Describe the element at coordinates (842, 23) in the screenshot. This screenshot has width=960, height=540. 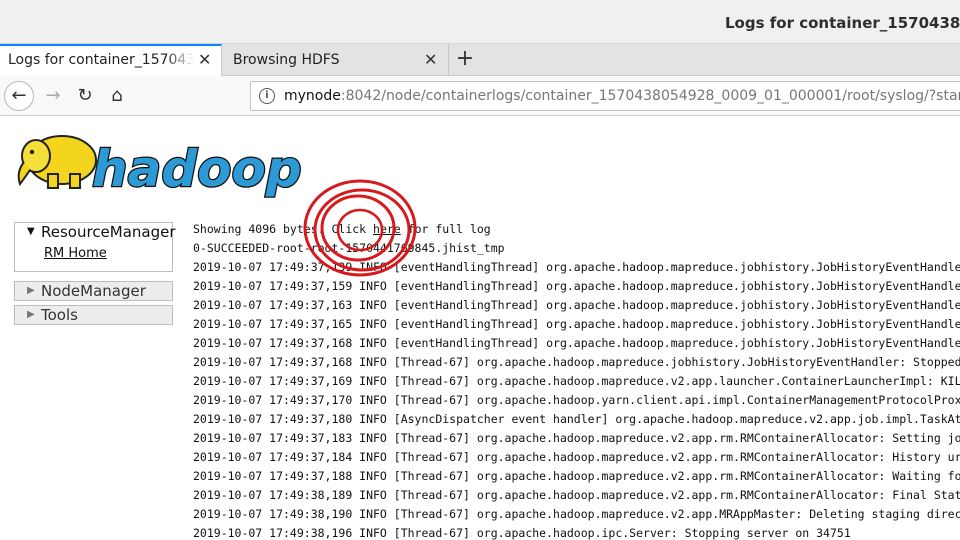
I see `window-title: Logs for container_1570438054928` at that location.